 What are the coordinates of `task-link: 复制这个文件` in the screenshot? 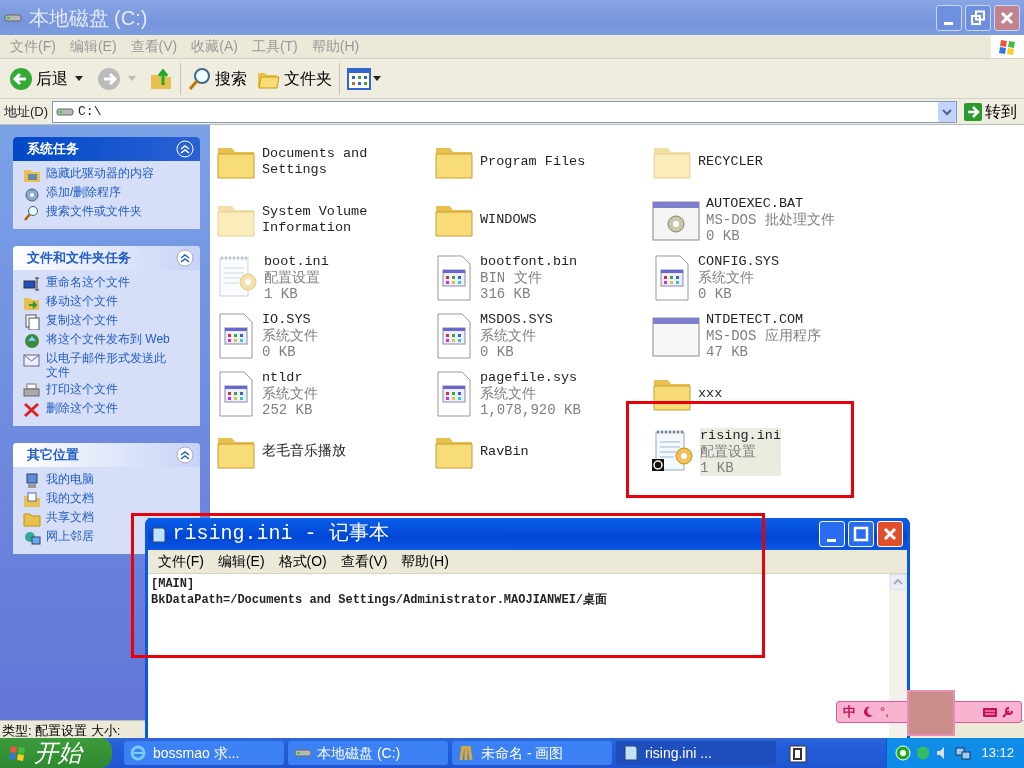 It's located at (82, 321).